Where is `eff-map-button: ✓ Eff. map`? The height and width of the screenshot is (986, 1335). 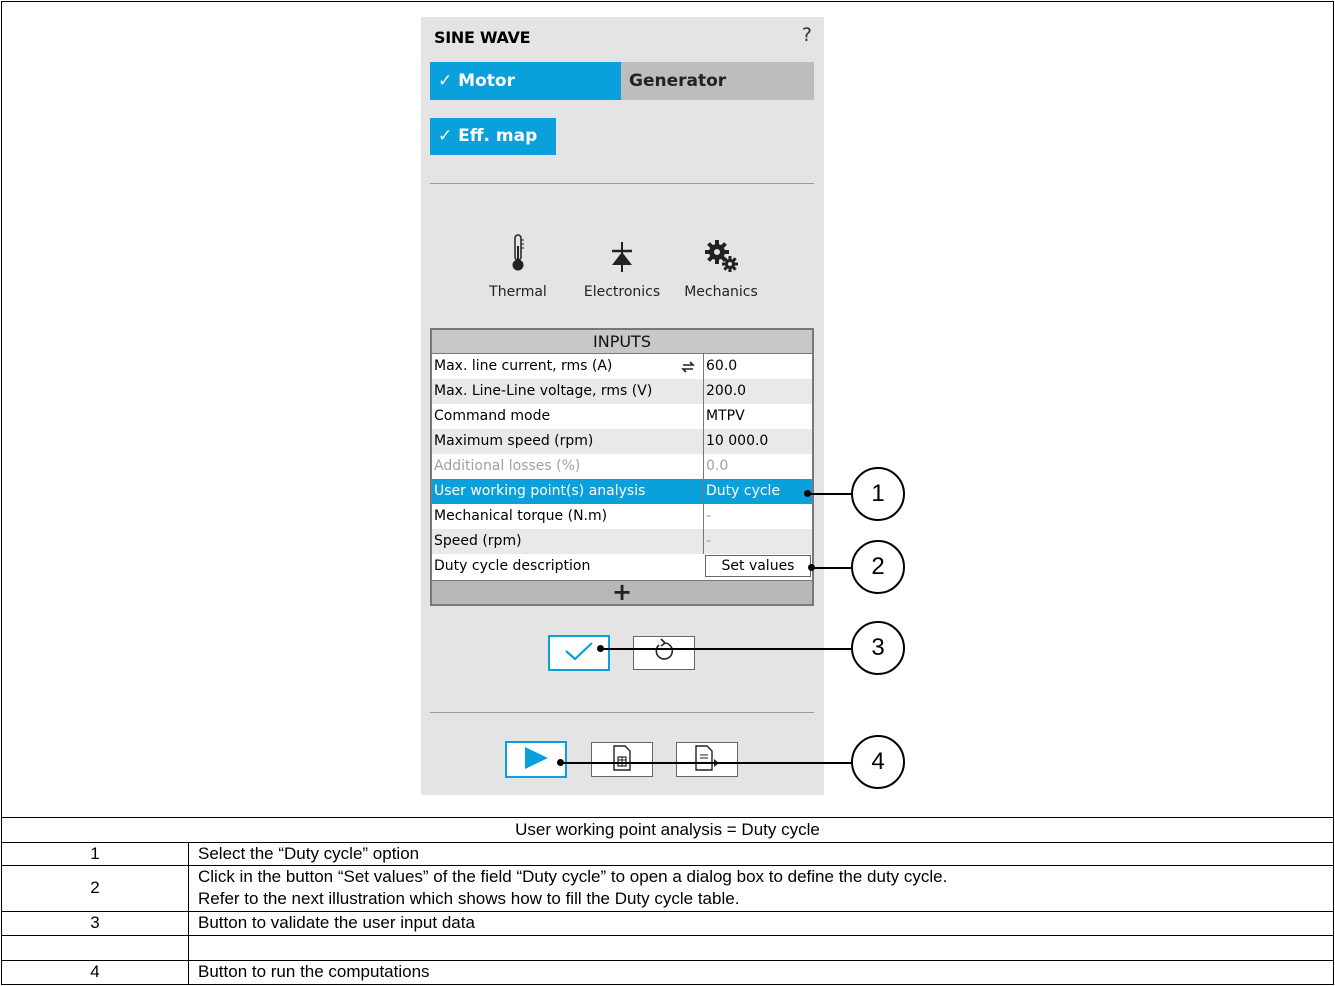 eff-map-button: ✓ Eff. map is located at coordinates (493, 136).